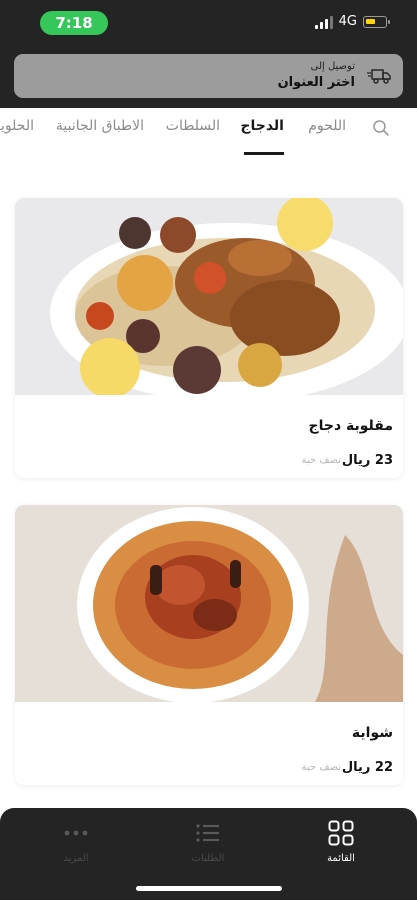 This screenshot has width=417, height=900. I want to click on top-bar: 7:18 4G توصيل إلى اختر العنوان, so click(208, 54).